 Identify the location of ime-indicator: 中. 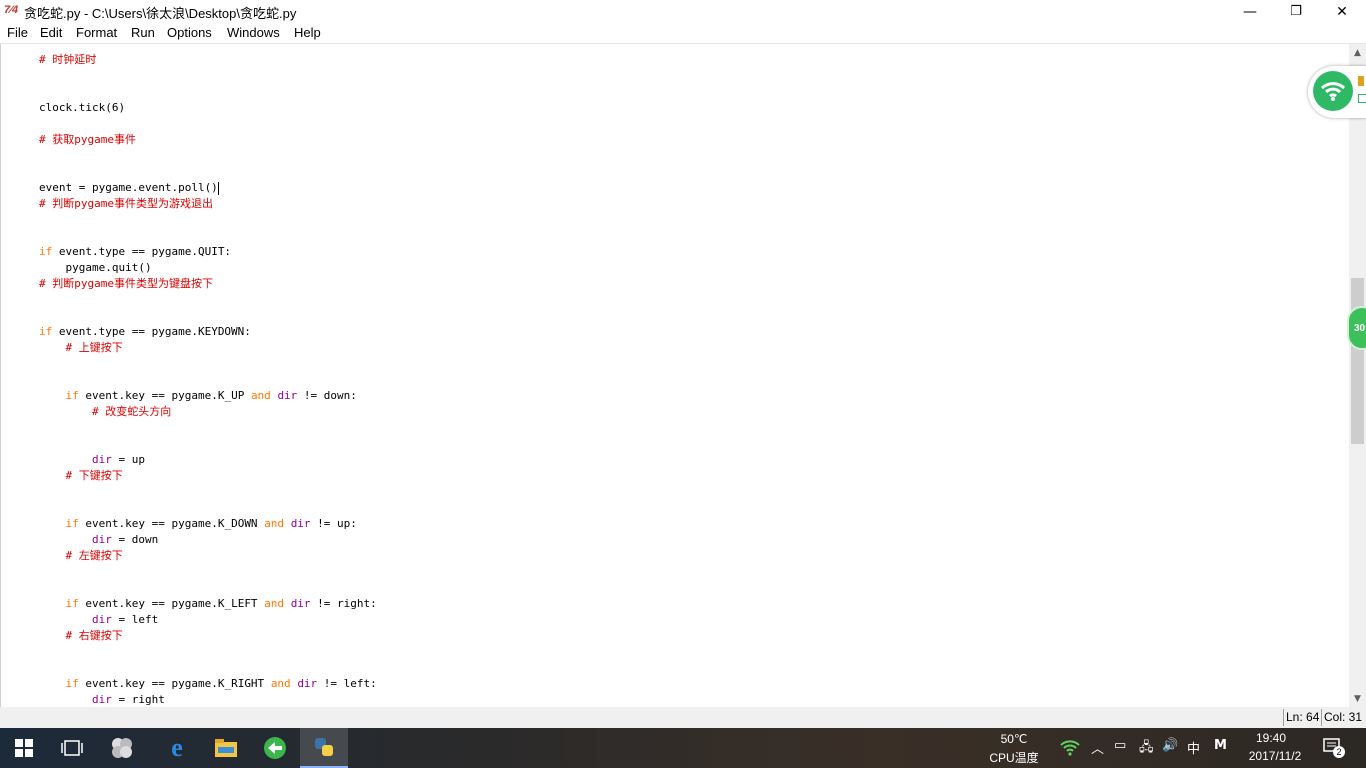
(1193, 747).